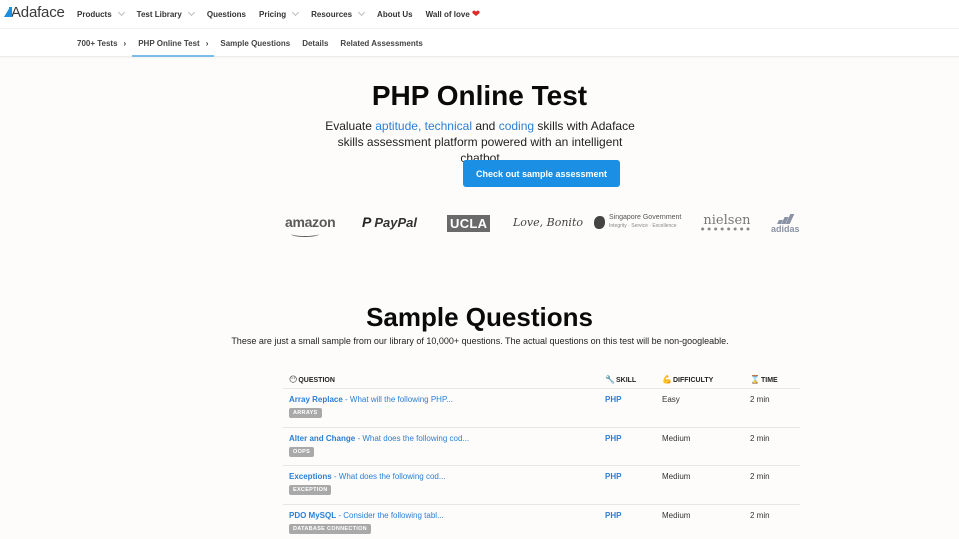  Describe the element at coordinates (423, 126) in the screenshot. I see `hero-sub-highlight-aptitude: aptitude, technical` at that location.